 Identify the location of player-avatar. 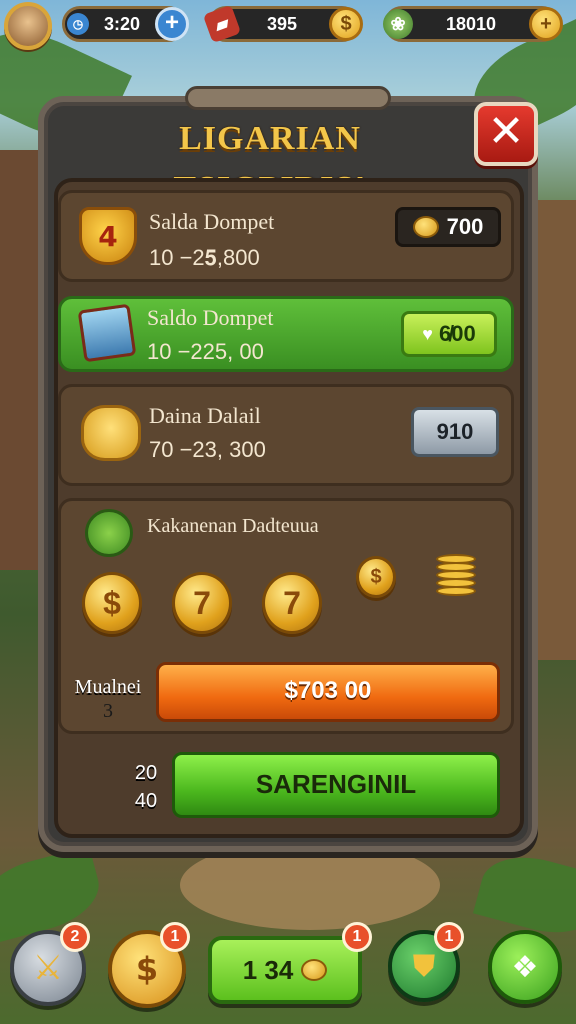
(28, 26).